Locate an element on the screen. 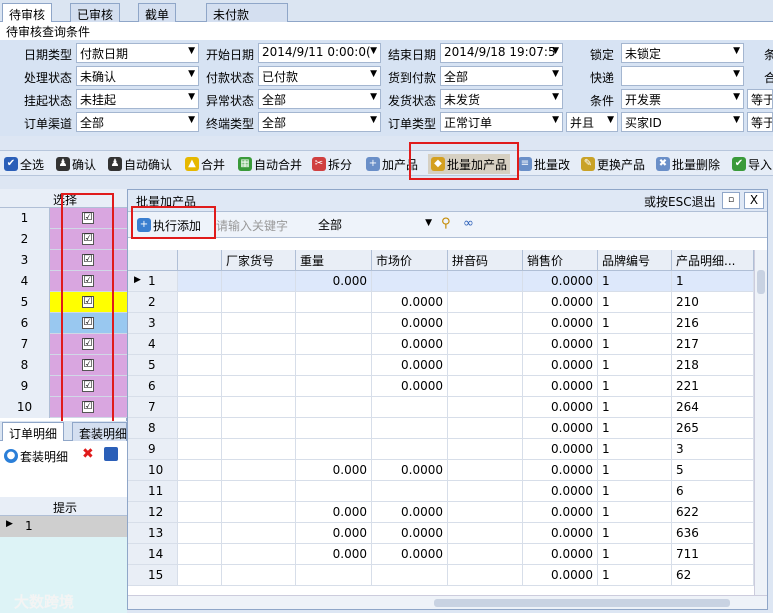 The width and height of the screenshot is (773, 613). row-number: 10 is located at coordinates (153, 470).